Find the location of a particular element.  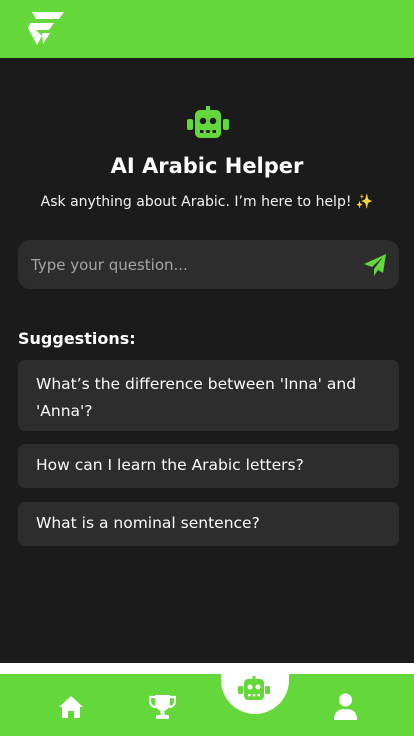

send-icon is located at coordinates (375, 265).